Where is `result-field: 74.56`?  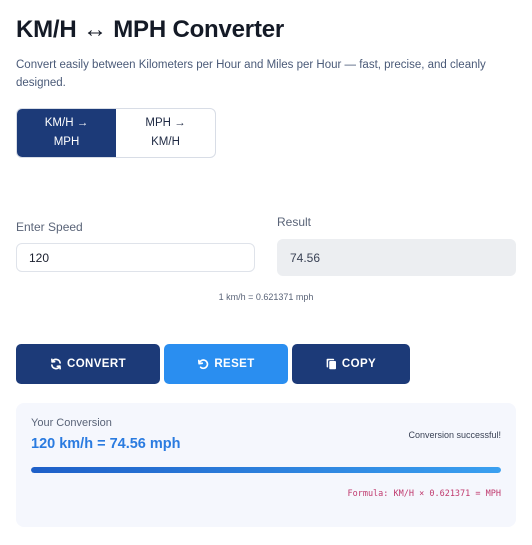
result-field: 74.56 is located at coordinates (396, 257).